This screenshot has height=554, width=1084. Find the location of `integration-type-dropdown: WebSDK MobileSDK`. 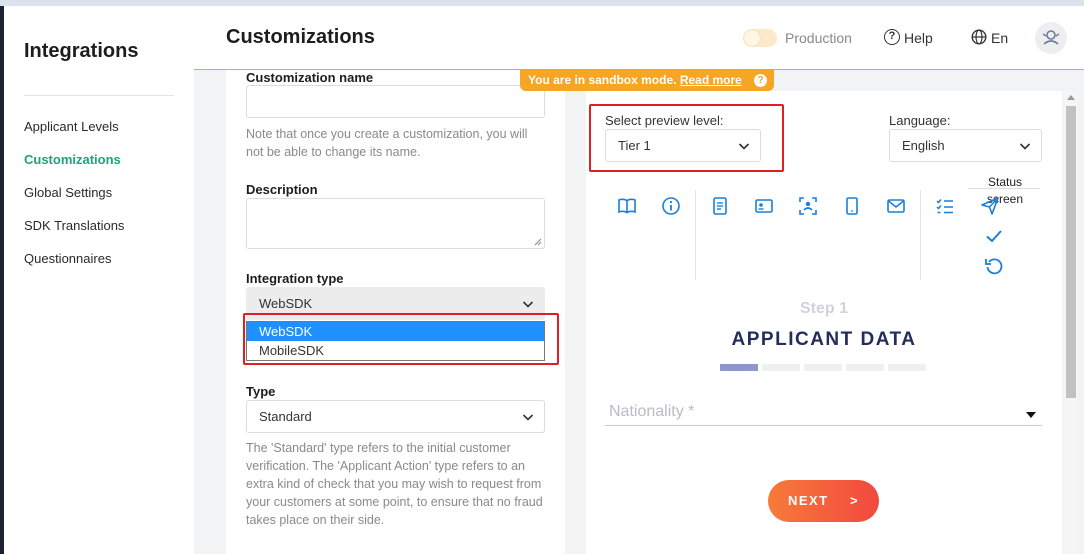

integration-type-dropdown: WebSDK MobileSDK is located at coordinates (395, 341).